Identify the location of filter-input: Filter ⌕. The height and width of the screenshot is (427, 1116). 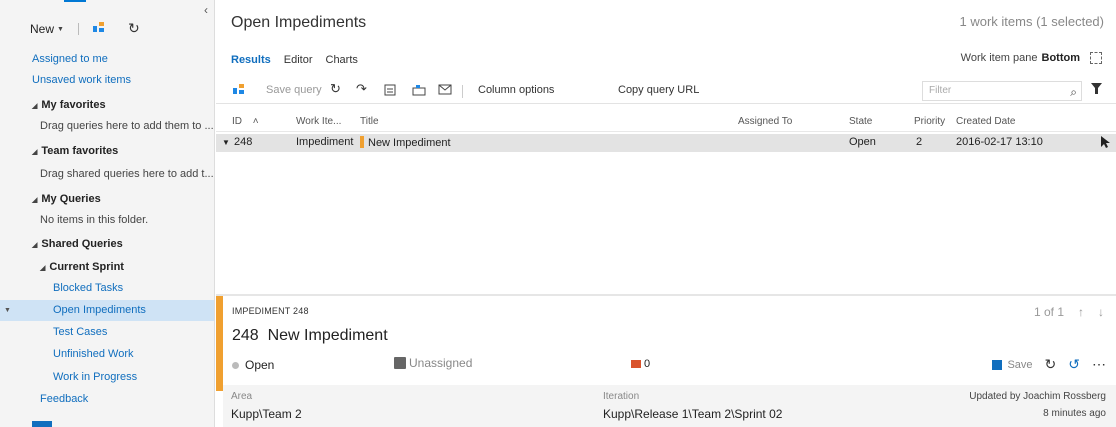
(1002, 91).